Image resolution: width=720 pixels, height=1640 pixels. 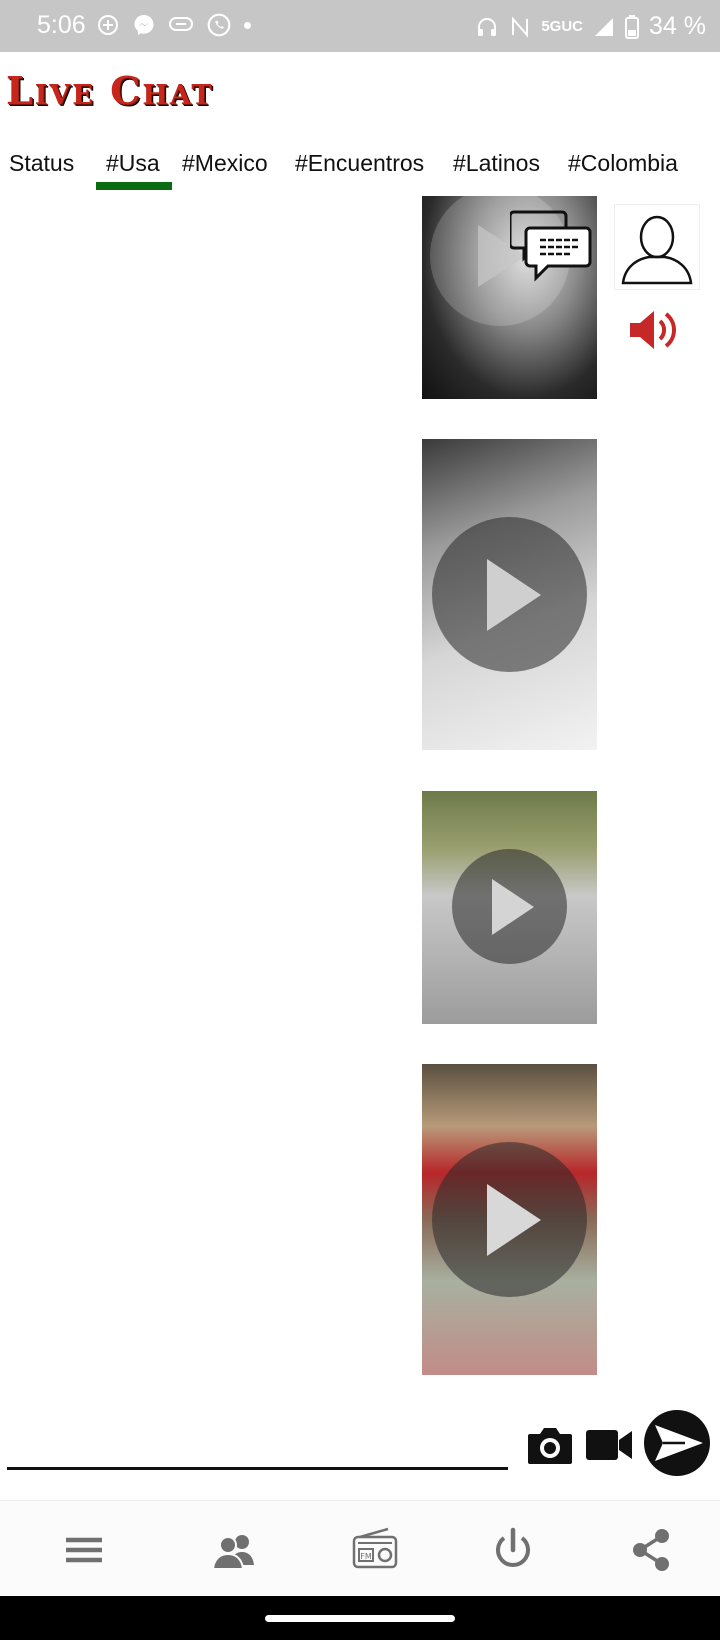 What do you see at coordinates (133, 163) in the screenshot?
I see `tab-usa: #Usa` at bounding box center [133, 163].